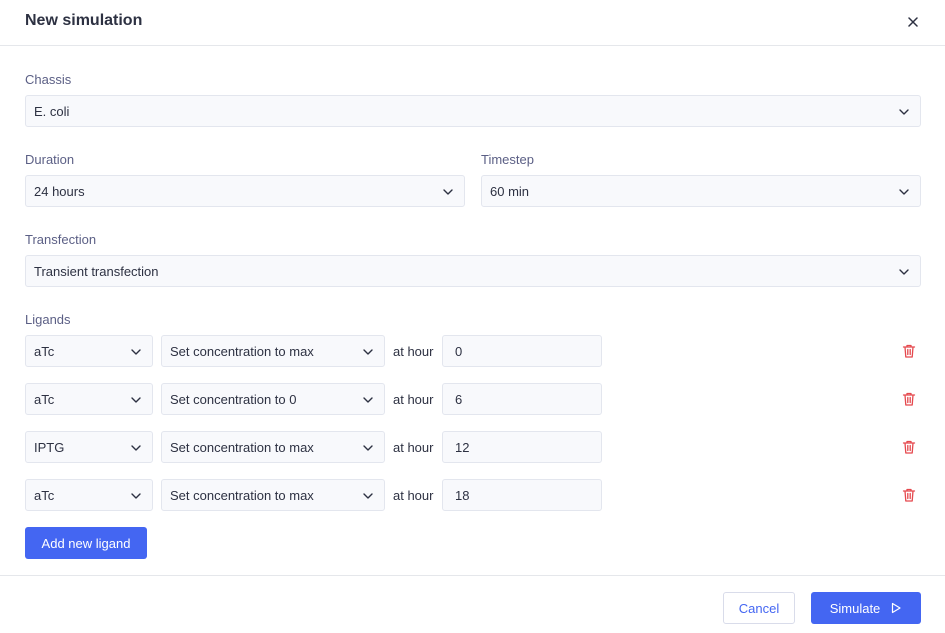 Image resolution: width=945 pixels, height=633 pixels. What do you see at coordinates (49, 447) in the screenshot?
I see `ligand-value: IPTG` at bounding box center [49, 447].